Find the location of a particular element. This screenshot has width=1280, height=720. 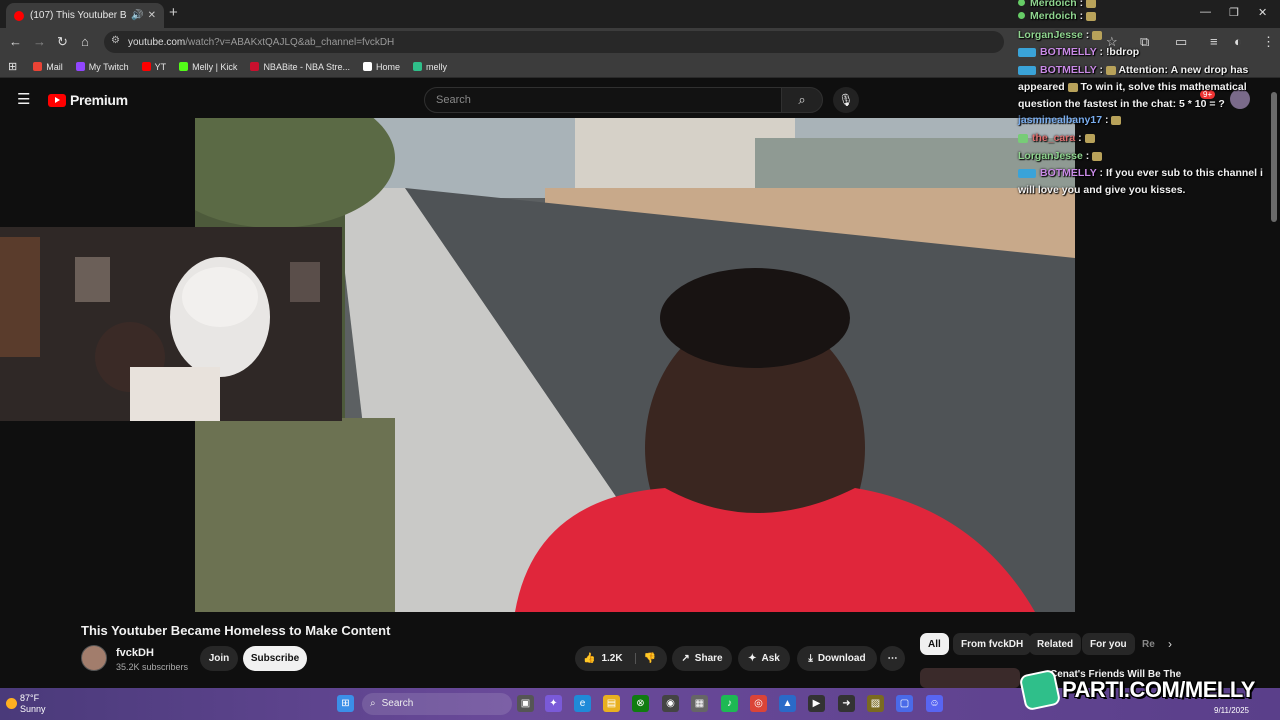

microphone-icon: 🎙 is located at coordinates (846, 100).